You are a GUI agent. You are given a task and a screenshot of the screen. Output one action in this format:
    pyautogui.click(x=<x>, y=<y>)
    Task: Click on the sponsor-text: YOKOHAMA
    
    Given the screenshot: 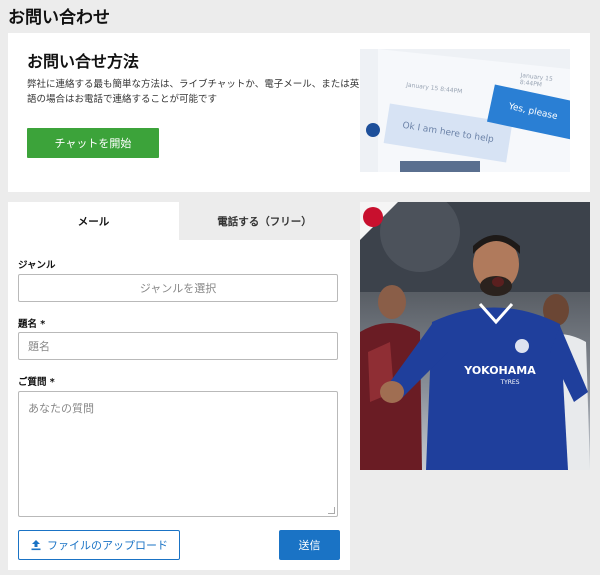 What is the action you would take?
    pyautogui.click(x=499, y=370)
    